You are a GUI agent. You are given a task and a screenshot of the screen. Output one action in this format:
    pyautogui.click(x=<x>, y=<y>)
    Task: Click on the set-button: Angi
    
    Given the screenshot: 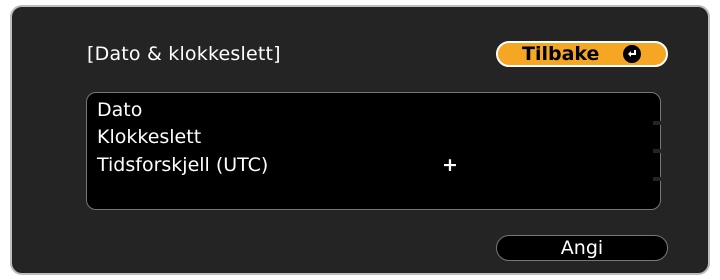 What is the action you would take?
    pyautogui.click(x=582, y=248)
    